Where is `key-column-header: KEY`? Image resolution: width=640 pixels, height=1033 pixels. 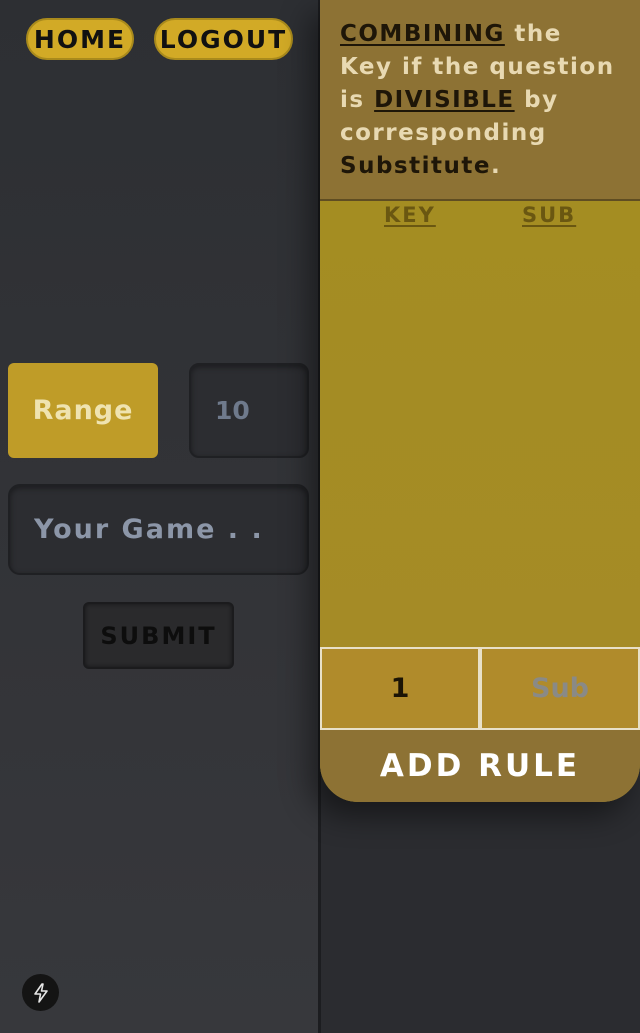 key-column-header: KEY is located at coordinates (410, 215).